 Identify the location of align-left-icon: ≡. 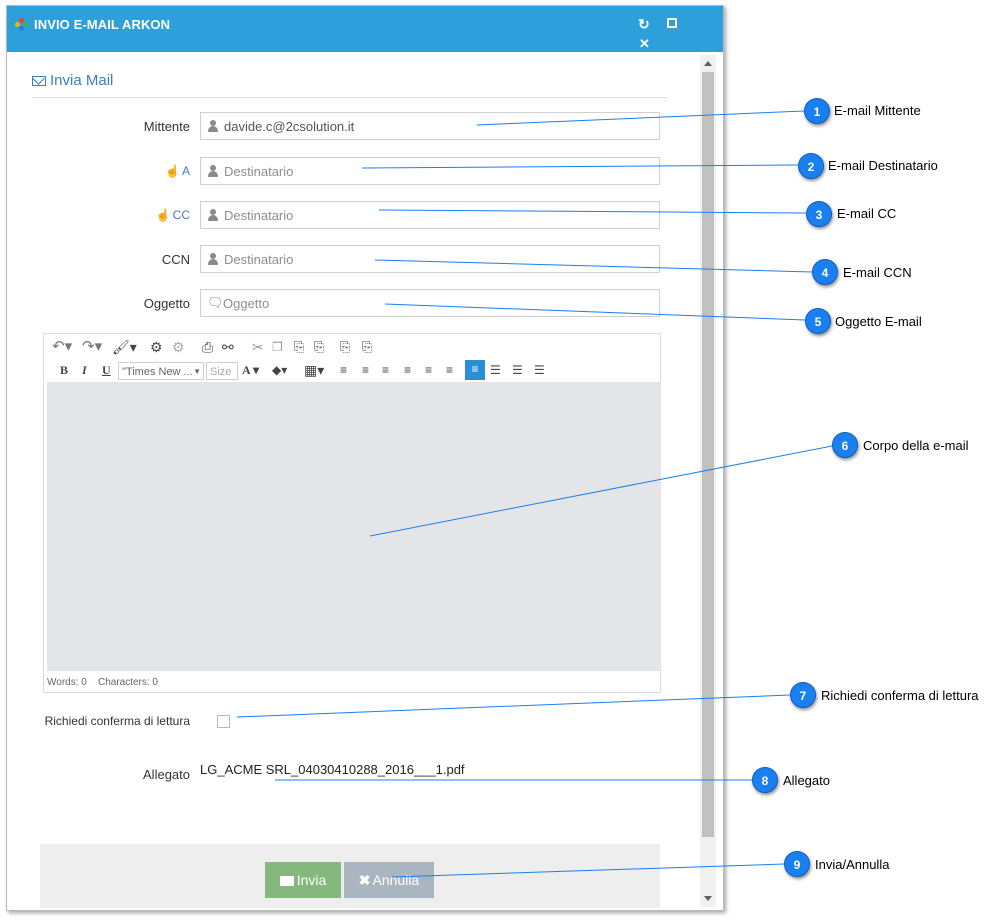
(385, 370).